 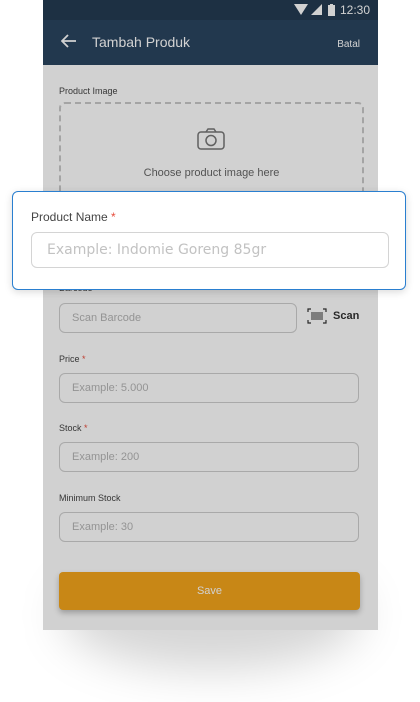 I want to click on product-name-label: Product Name *, so click(x=73, y=217).